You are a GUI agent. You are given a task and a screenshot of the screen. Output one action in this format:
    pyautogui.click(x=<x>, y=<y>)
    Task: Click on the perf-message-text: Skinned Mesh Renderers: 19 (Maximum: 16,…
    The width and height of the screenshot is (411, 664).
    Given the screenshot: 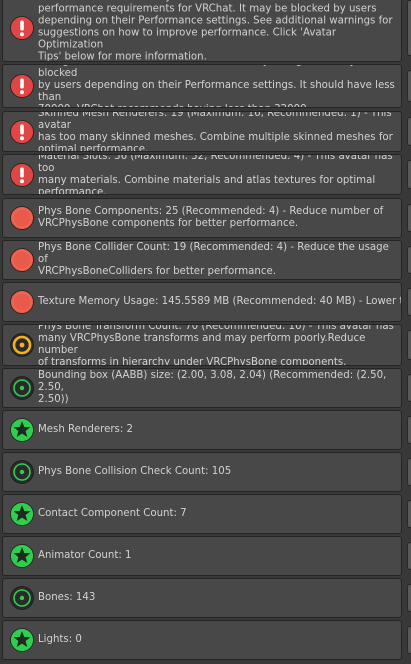 What is the action you would take?
    pyautogui.click(x=215, y=131)
    